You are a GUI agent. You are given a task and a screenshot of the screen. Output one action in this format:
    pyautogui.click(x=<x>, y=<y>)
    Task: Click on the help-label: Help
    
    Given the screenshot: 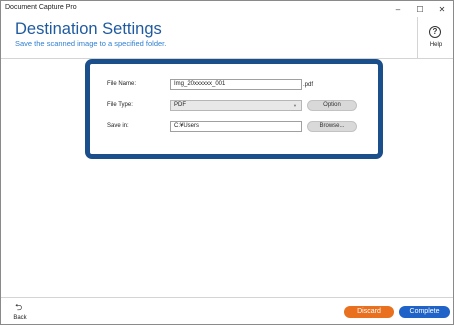 What is the action you would take?
    pyautogui.click(x=436, y=45)
    